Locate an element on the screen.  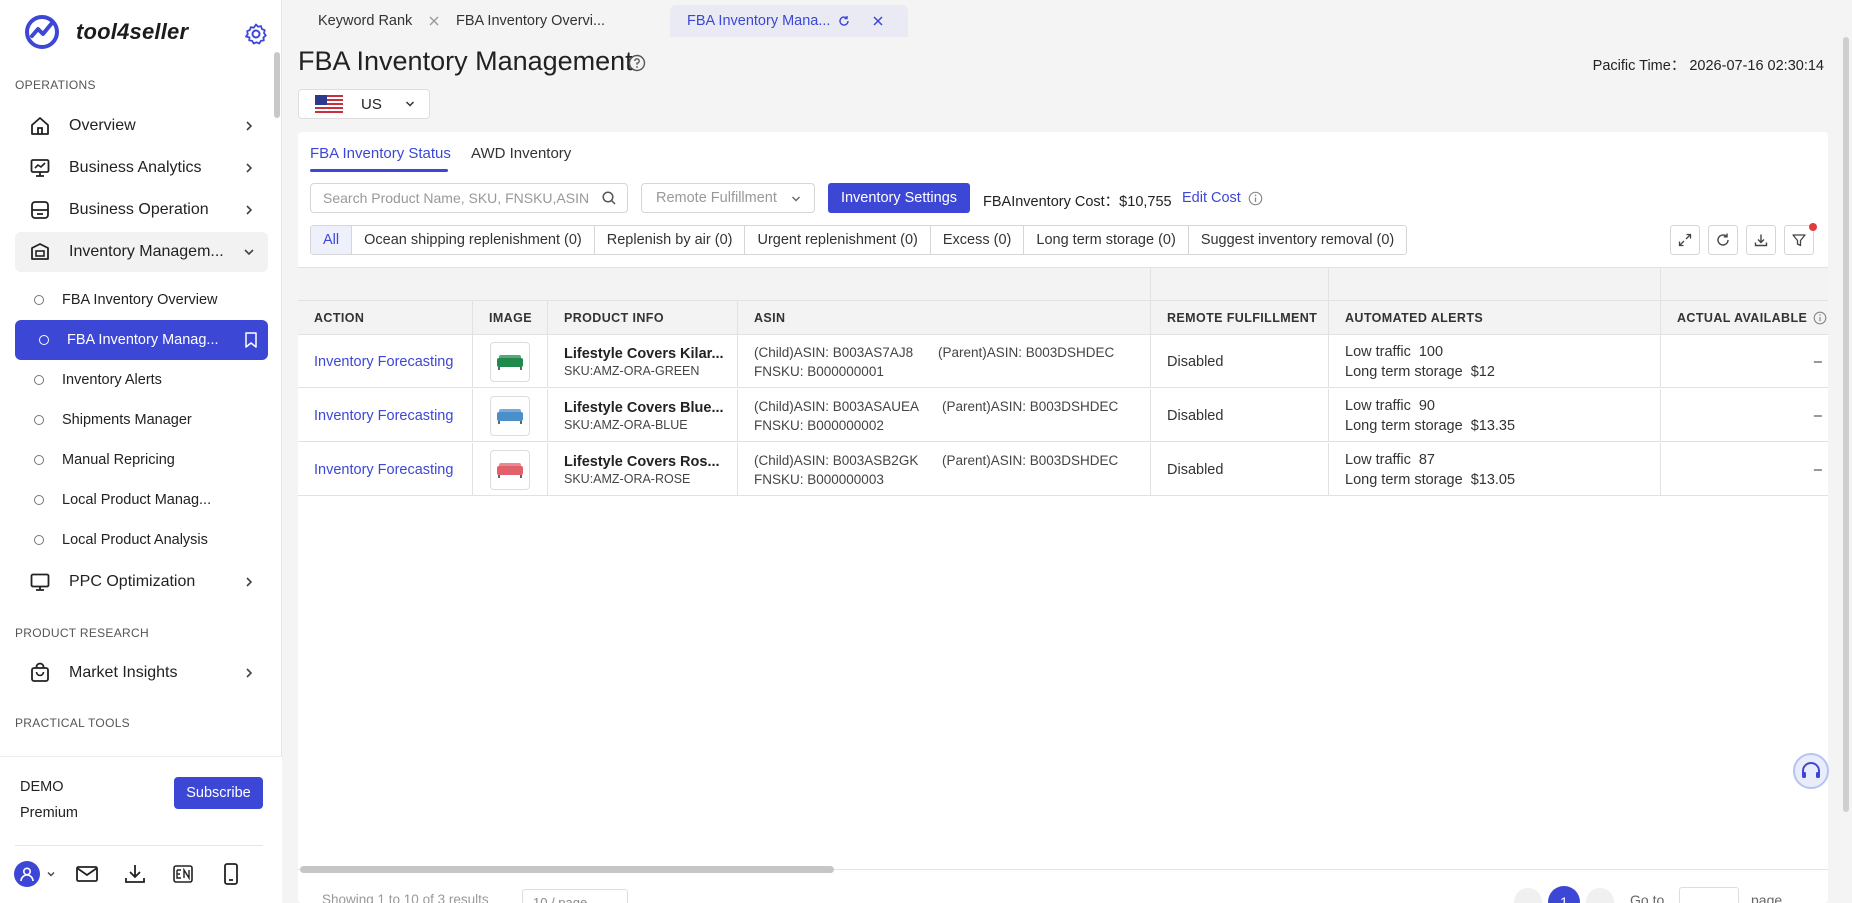
filter-excess: Excess (0) is located at coordinates (976, 240).